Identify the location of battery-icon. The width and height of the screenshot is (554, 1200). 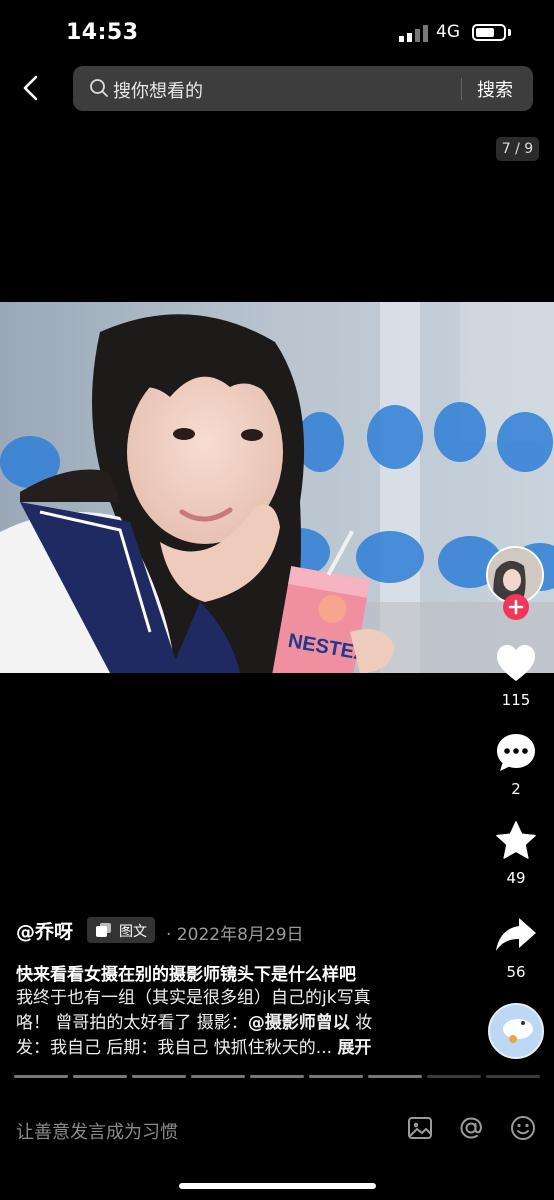
(489, 32).